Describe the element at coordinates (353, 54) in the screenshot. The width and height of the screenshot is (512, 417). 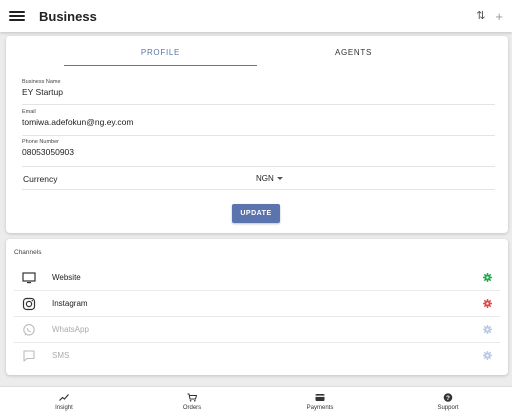
I see `tab-agents: AGENTS` at that location.